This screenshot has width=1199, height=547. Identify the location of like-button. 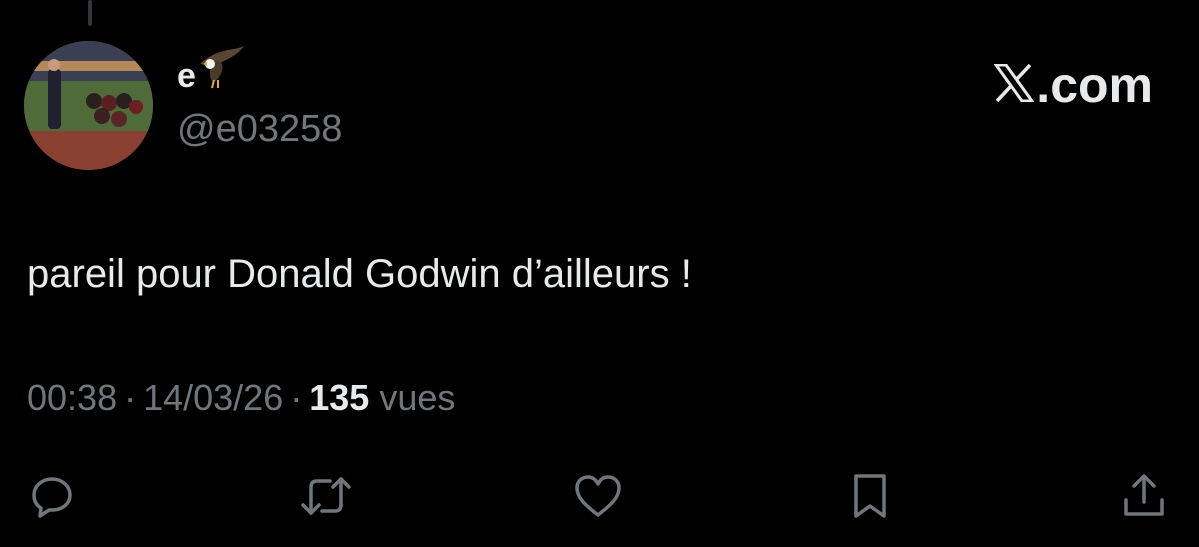
(598, 496).